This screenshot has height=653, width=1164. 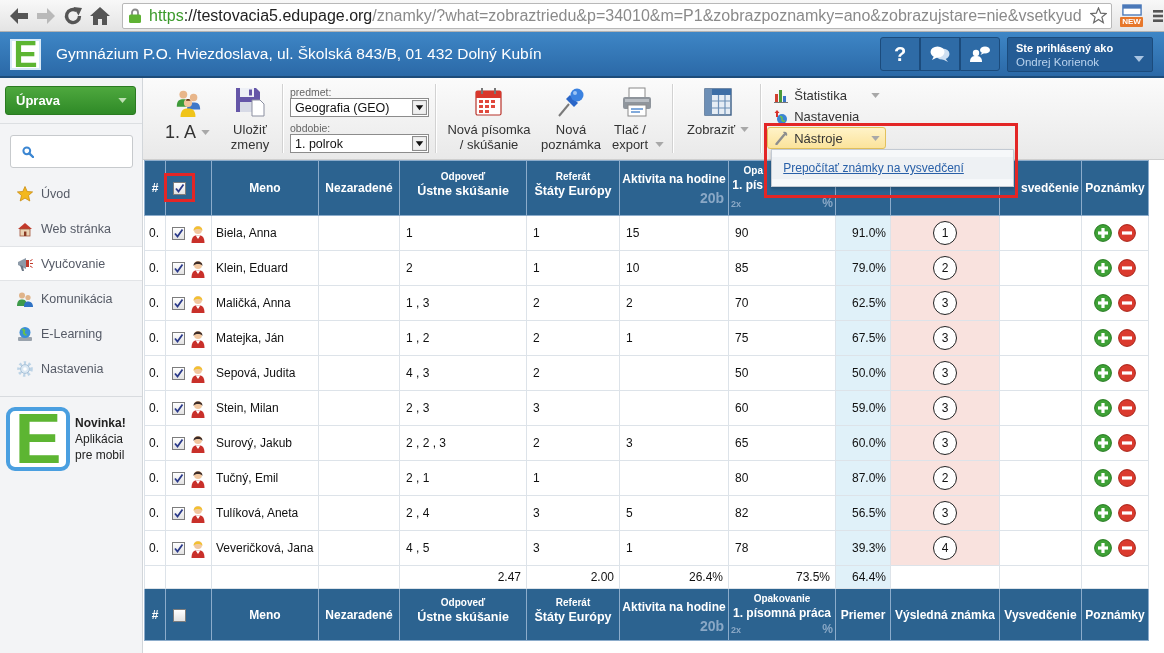 I want to click on settings-menu-button: Nastavenia, so click(x=827, y=116).